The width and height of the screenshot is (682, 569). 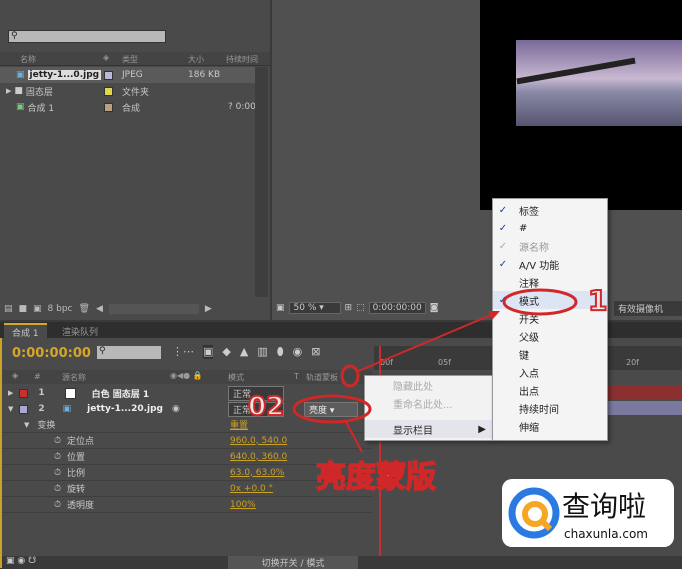 I want to click on watermark-logo-icon, so click(x=534, y=513).